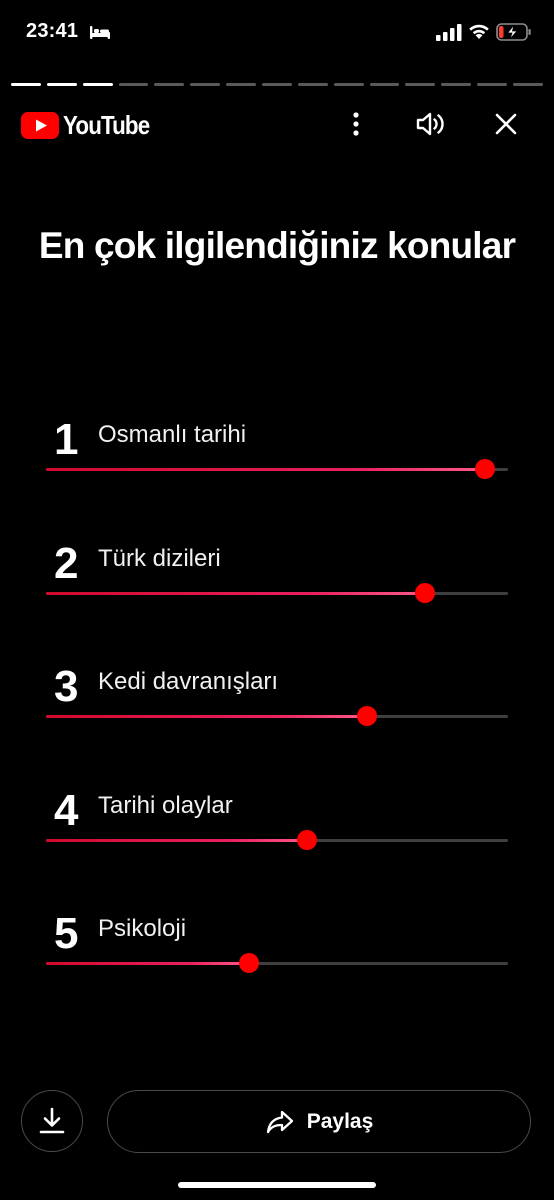  Describe the element at coordinates (188, 681) in the screenshot. I see `topic-label: Kedi davranışları` at that location.